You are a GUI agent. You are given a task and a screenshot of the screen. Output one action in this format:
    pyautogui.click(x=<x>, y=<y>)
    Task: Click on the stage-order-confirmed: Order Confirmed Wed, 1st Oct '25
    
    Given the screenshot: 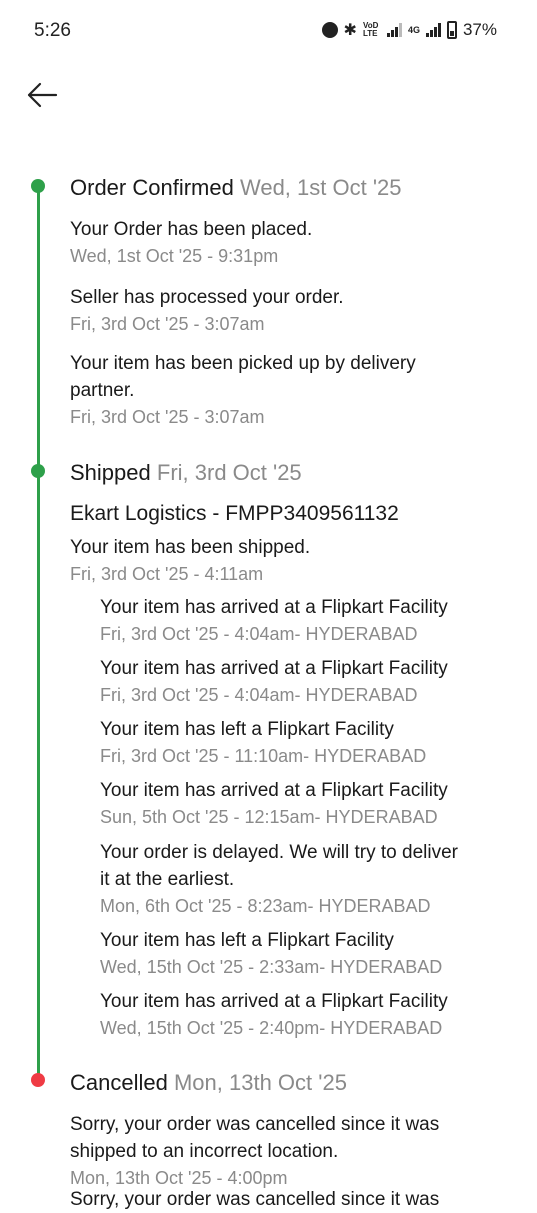 What is the action you would take?
    pyautogui.click(x=236, y=188)
    